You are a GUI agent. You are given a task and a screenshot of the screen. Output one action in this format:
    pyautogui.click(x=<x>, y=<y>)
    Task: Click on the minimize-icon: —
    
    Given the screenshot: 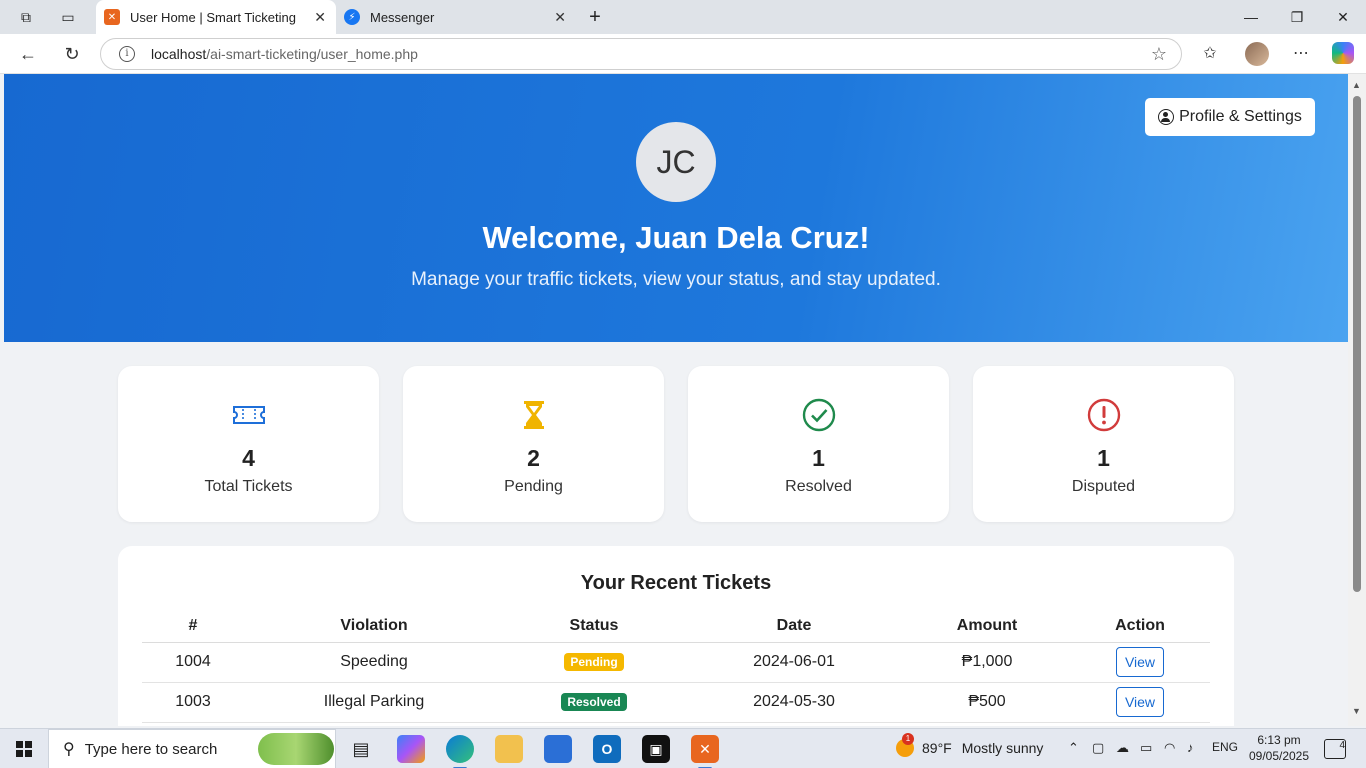 What is the action you would take?
    pyautogui.click(x=1251, y=17)
    